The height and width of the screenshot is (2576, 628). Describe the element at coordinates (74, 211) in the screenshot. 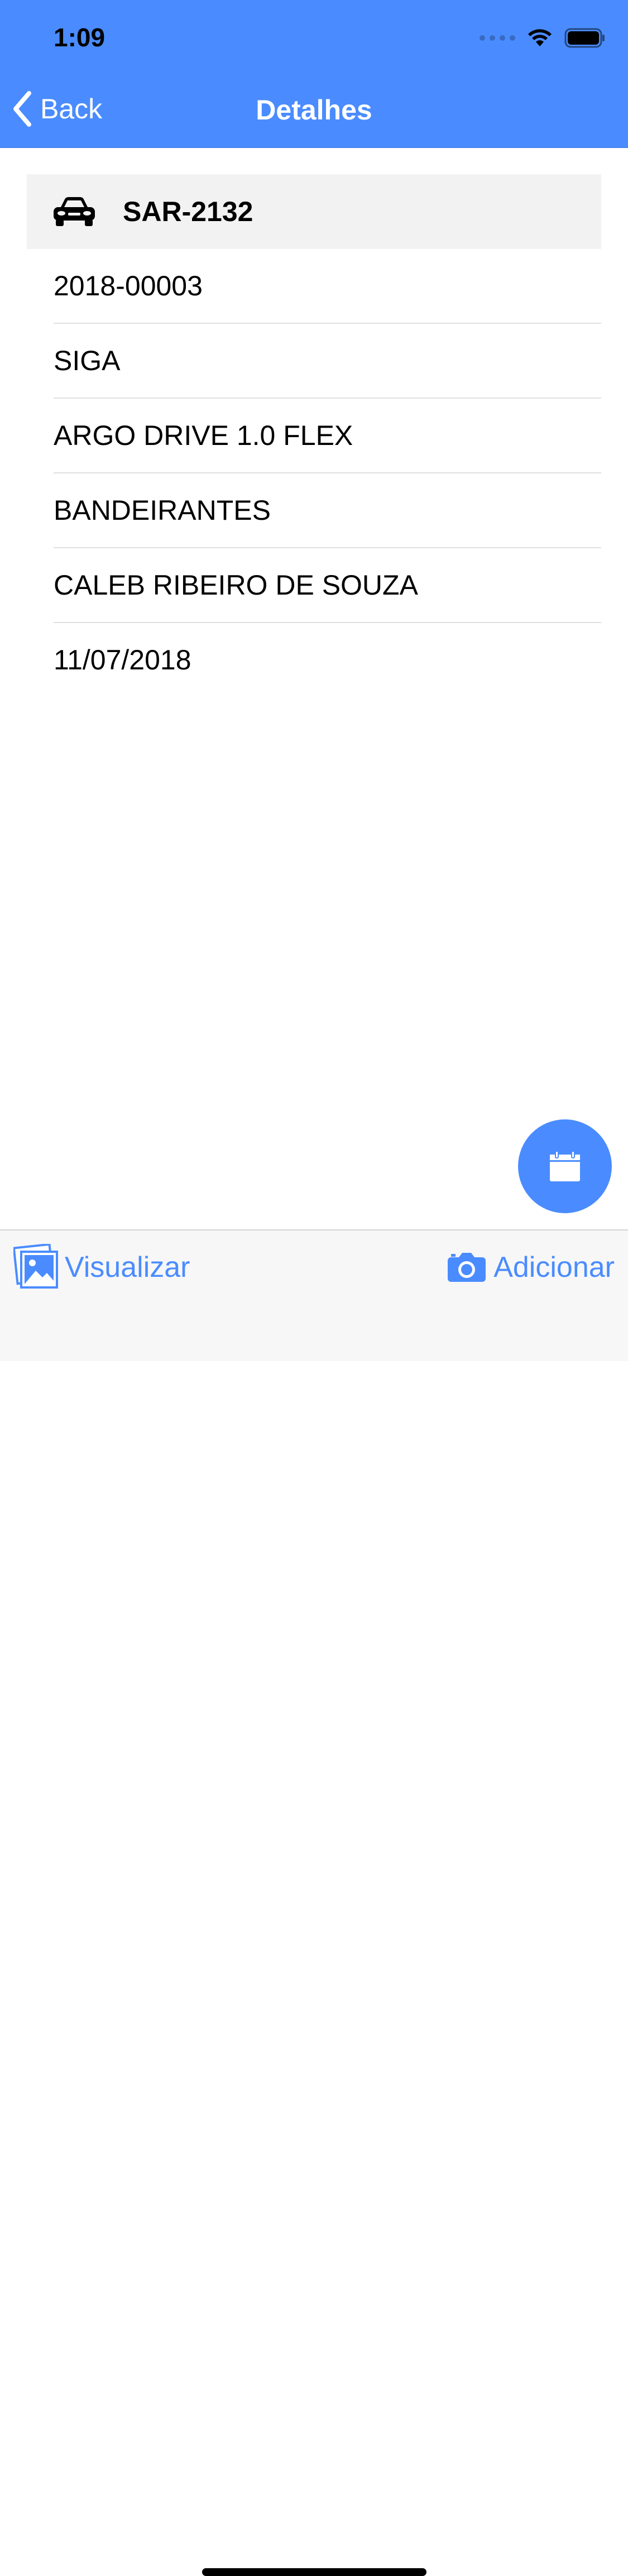

I see `car-icon` at that location.